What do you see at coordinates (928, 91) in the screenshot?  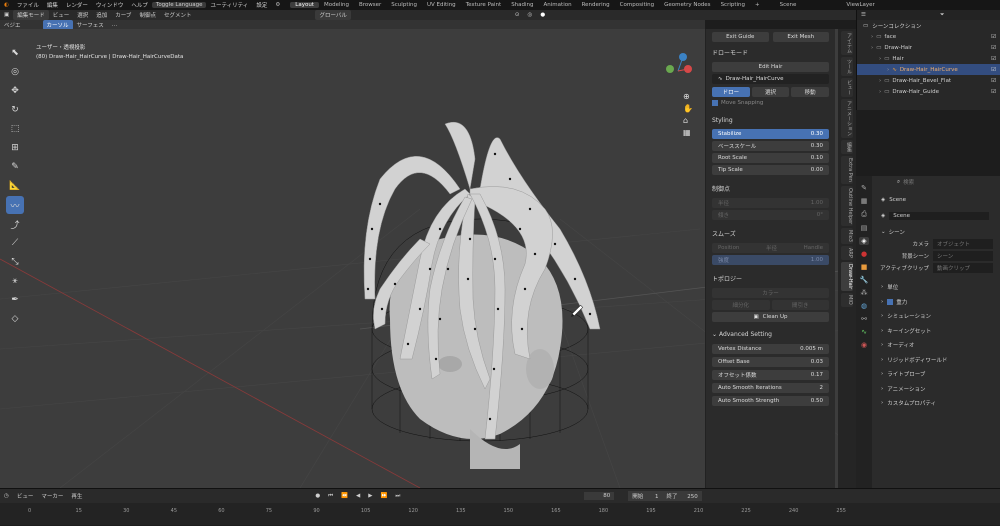 I see `outliner-item: › ▭ Draw-Hair_Guide ☑` at bounding box center [928, 91].